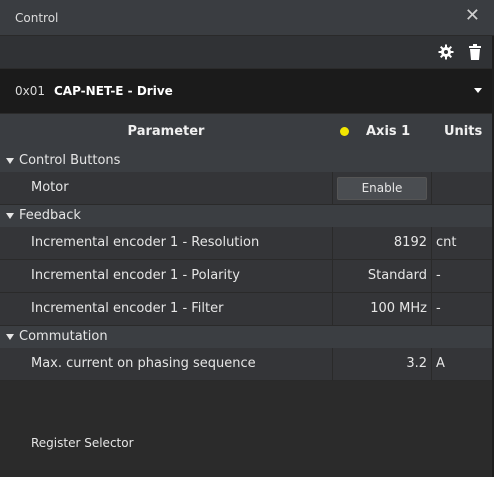 The height and width of the screenshot is (477, 494). What do you see at coordinates (388, 131) in the screenshot?
I see `header-axis: Axis 1` at bounding box center [388, 131].